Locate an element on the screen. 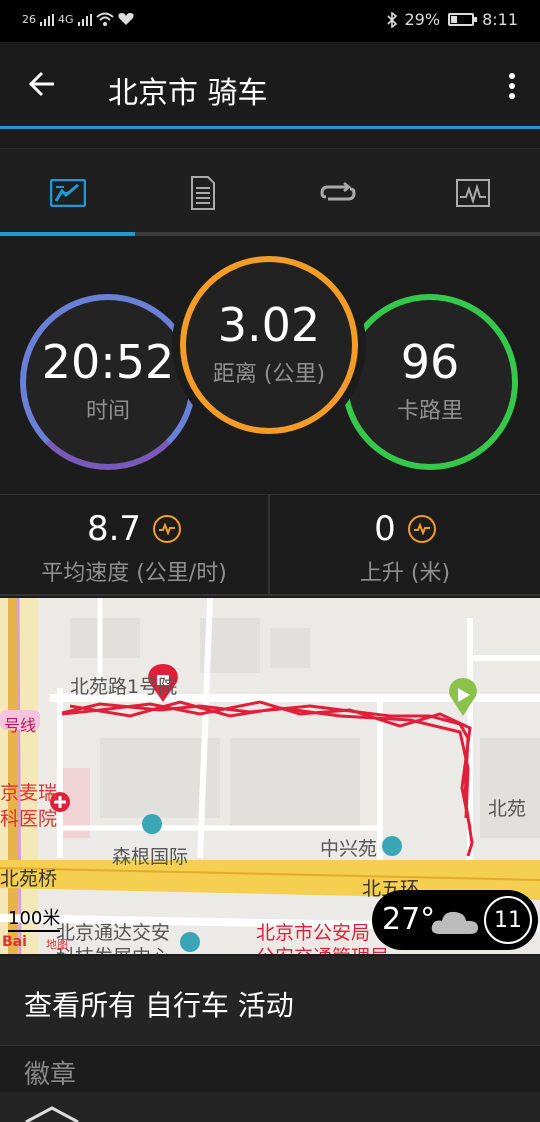  map-label-hospital-2: 科医院 is located at coordinates (29, 819).